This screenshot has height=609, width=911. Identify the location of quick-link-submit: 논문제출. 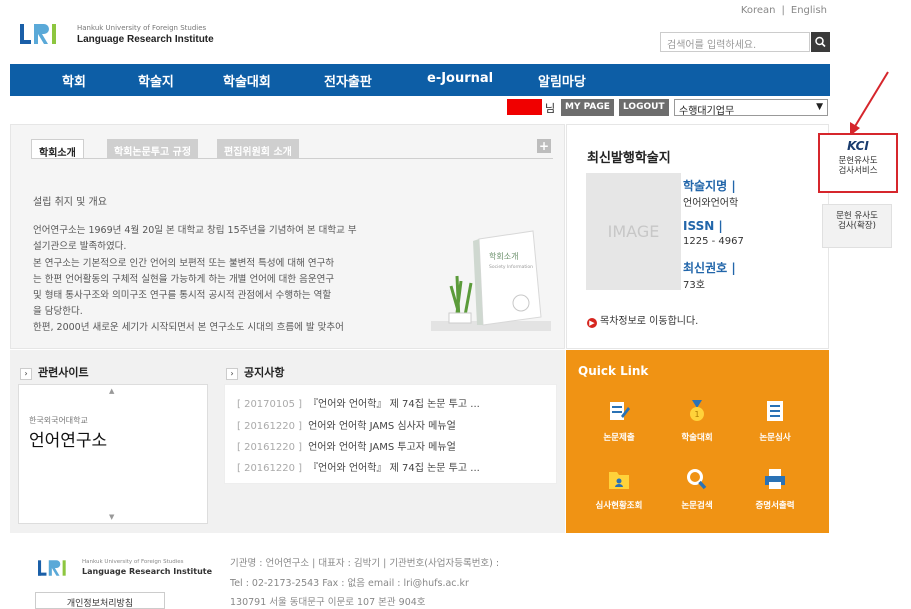
(619, 421).